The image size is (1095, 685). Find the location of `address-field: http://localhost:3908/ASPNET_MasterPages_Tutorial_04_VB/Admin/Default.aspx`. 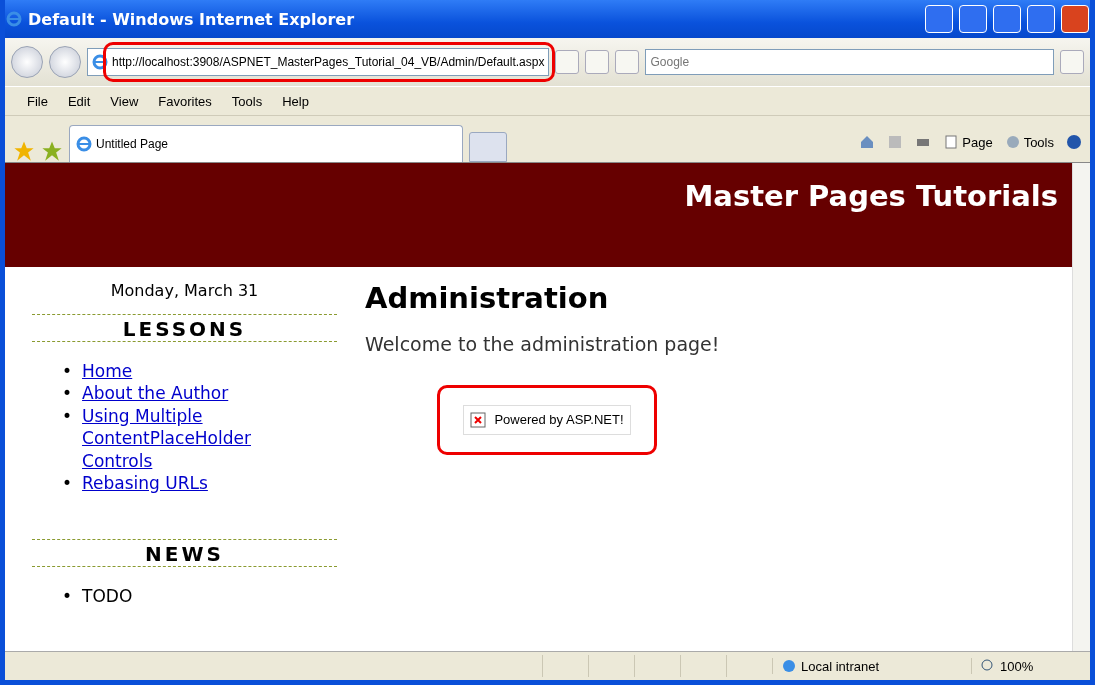

address-field: http://localhost:3908/ASPNET_MasterPages_Tutorial_04_VB/Admin/Default.aspx is located at coordinates (318, 62).